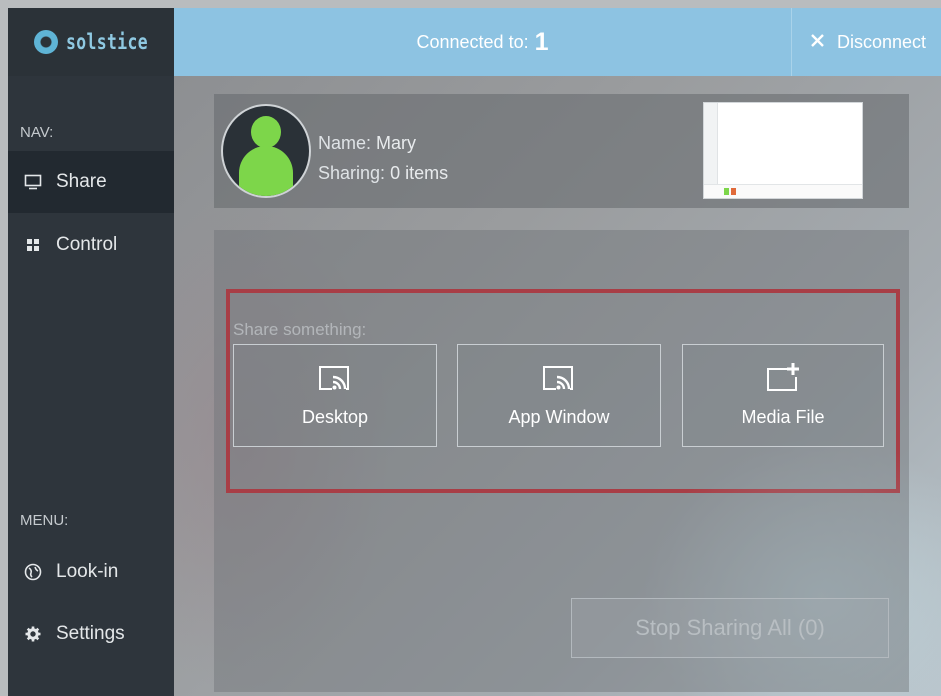  I want to click on sidebar-item-look-in: Look-in, so click(91, 572).